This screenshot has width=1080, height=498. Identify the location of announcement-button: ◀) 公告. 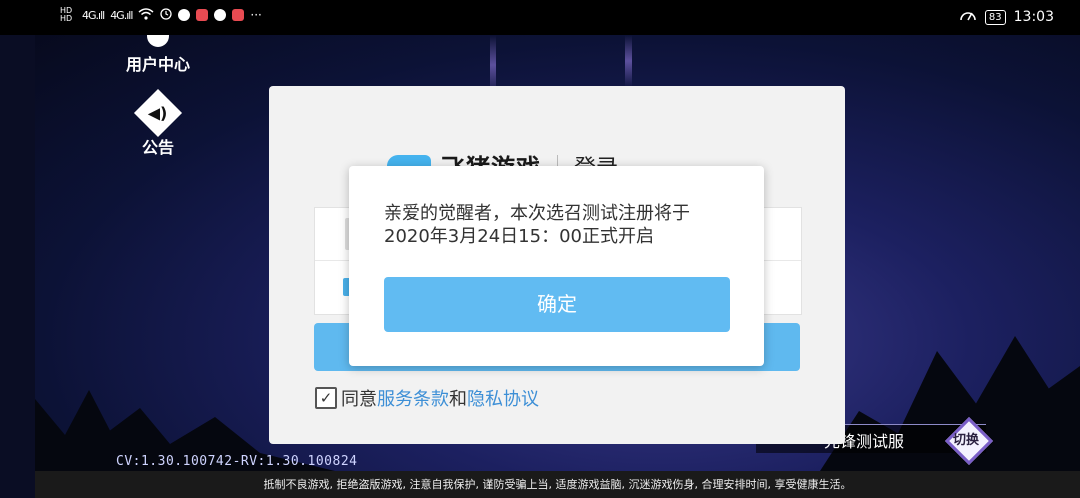
(158, 123).